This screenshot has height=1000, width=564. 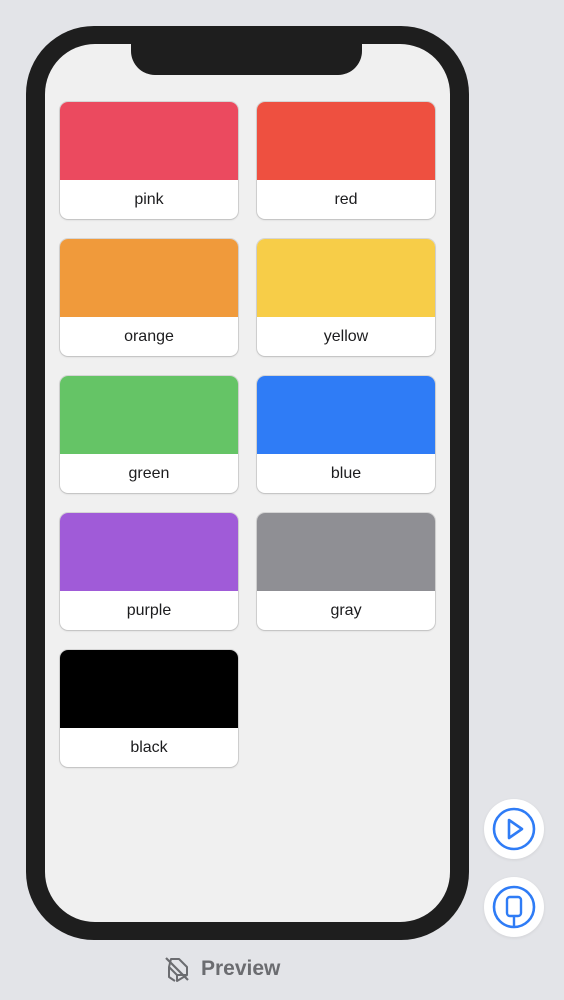 I want to click on color-card-gray: gray, so click(x=346, y=571).